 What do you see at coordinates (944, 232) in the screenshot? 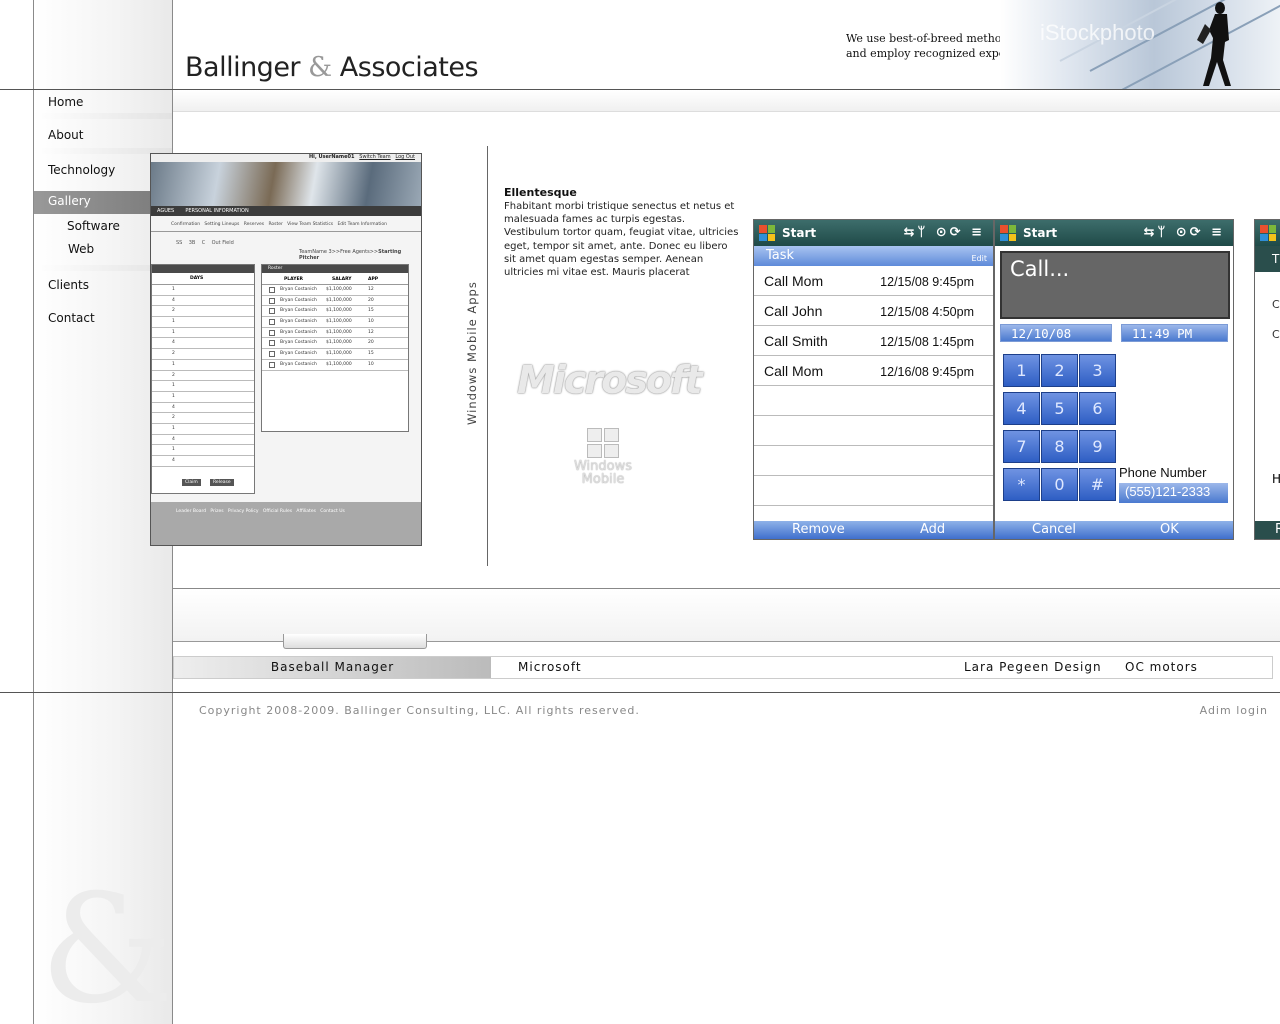
I see `status-icons: ⇆ᛘ ⊙⟳ ≡` at bounding box center [944, 232].